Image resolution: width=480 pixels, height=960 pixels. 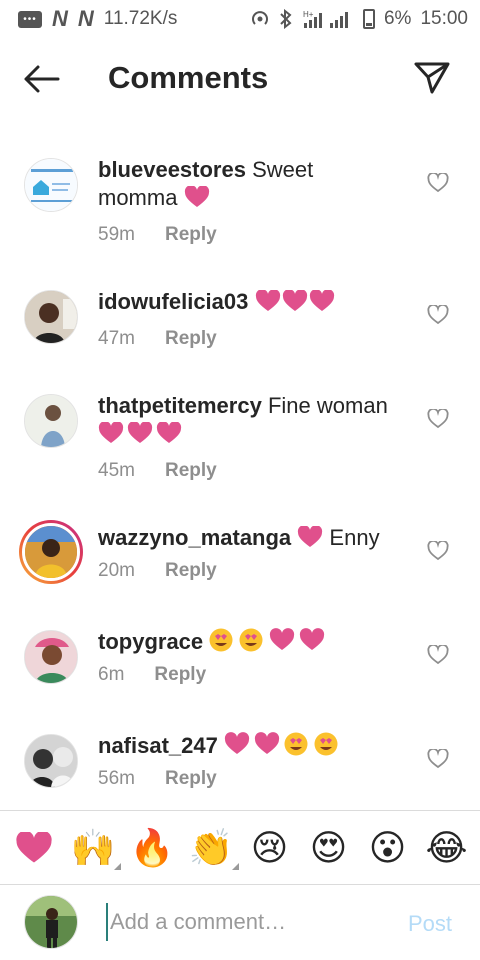 What do you see at coordinates (388, 848) in the screenshot?
I see `surprised-face-emoji-button: 😮` at bounding box center [388, 848].